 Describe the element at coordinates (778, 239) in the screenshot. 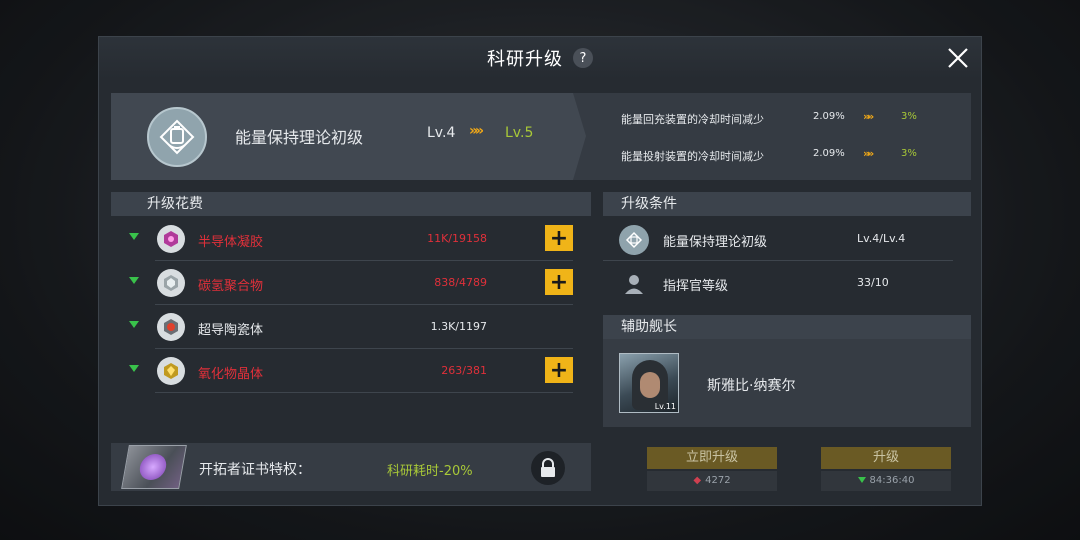

I see `condition-row: 能量保持理论初级 Lv.4/Lv.4` at that location.